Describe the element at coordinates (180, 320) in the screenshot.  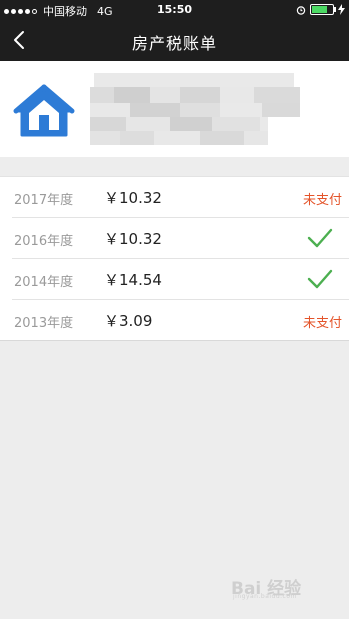
I see `bill-row-2013: 2013年度 ￥3.09 未支付` at that location.